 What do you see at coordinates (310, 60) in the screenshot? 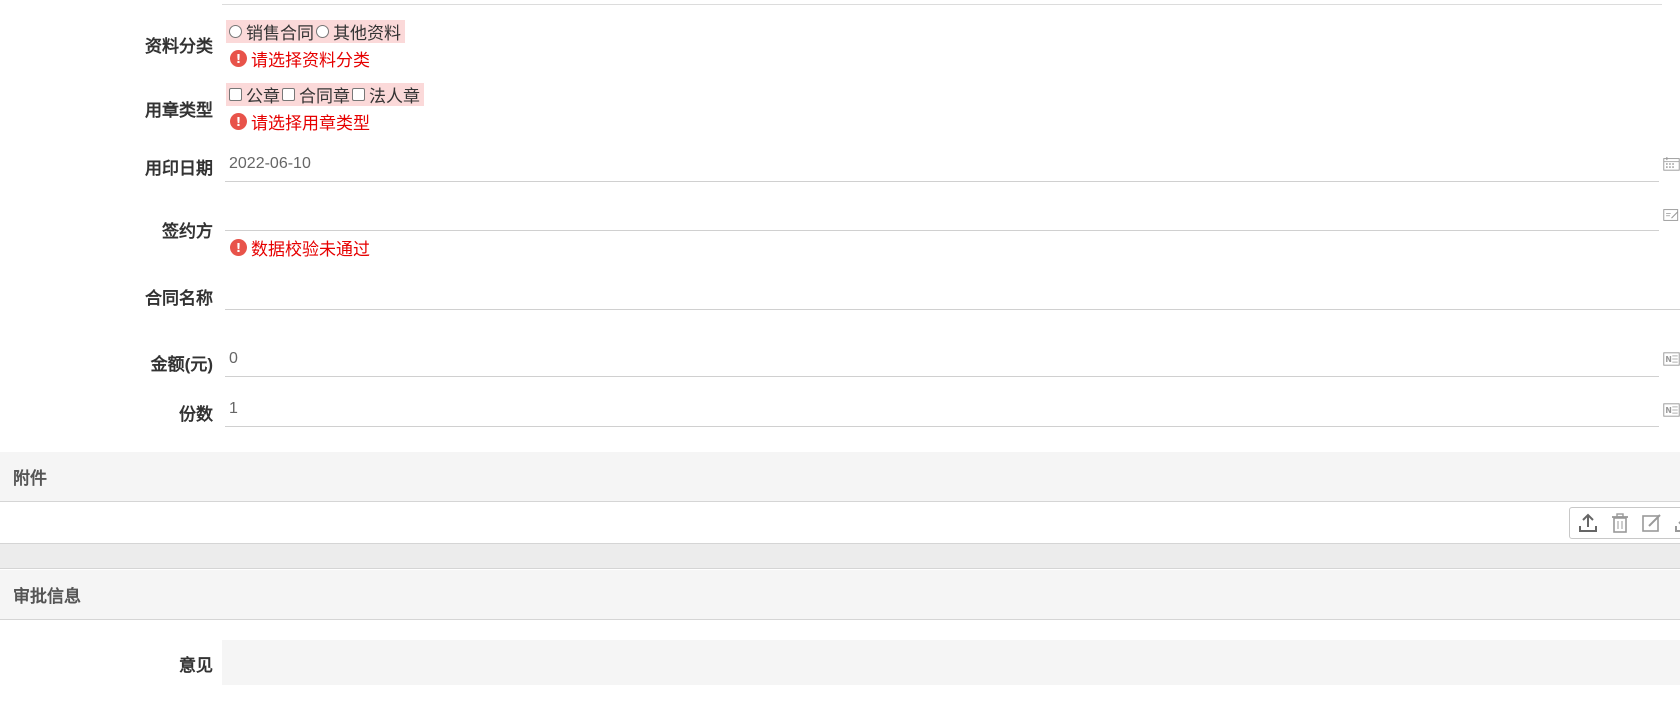
I see `category-error-text: 请选择资料分类` at bounding box center [310, 60].